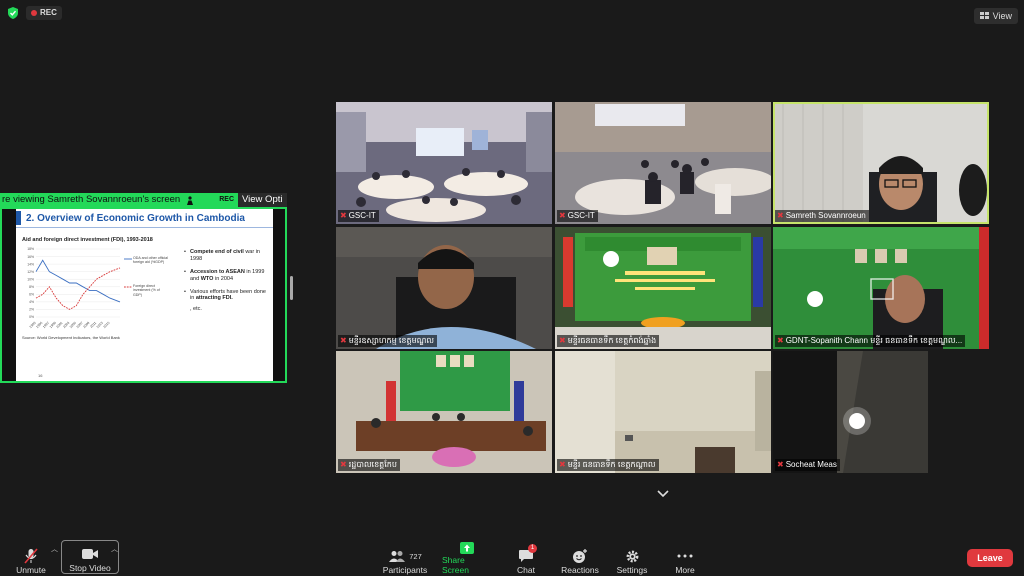 The width and height of the screenshot is (1024, 576). Describe the element at coordinates (31, 317) in the screenshot. I see `y-tick-label: 0%` at that location.